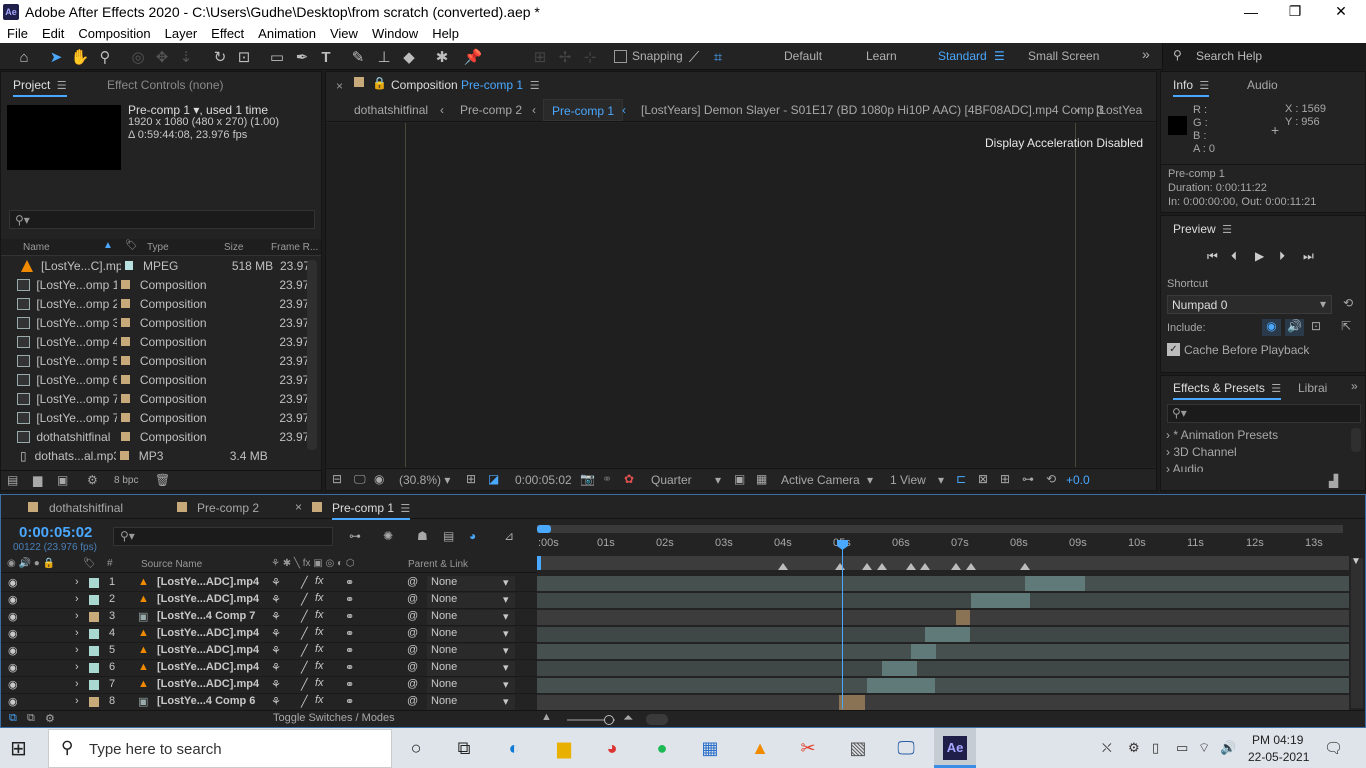  What do you see at coordinates (167, 398) in the screenshot?
I see `project-row: [LostYe...omp 7 Composition 23.976` at bounding box center [167, 398].